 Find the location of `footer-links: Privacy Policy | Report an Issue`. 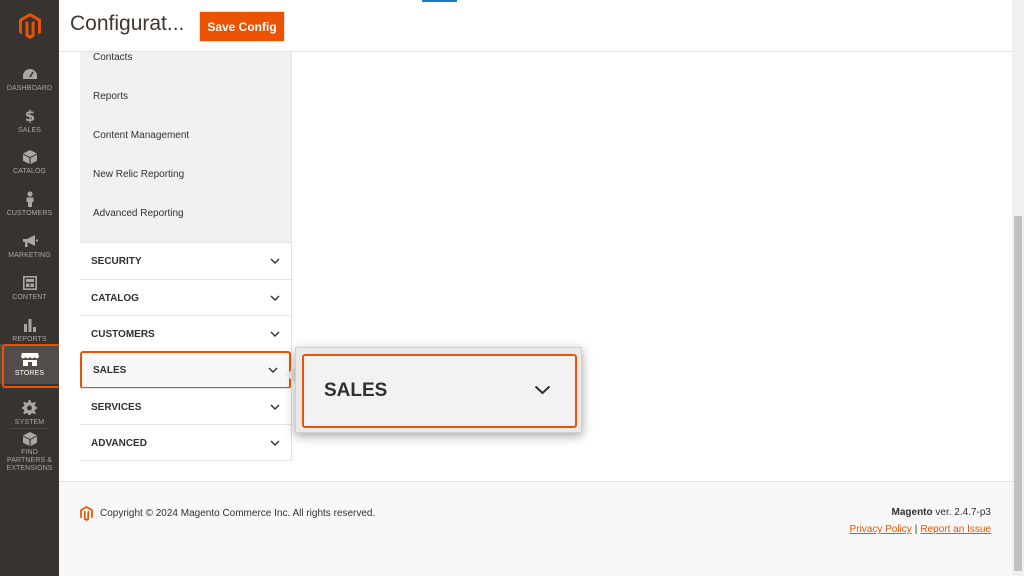

footer-links: Privacy Policy | Report an Issue is located at coordinates (920, 529).